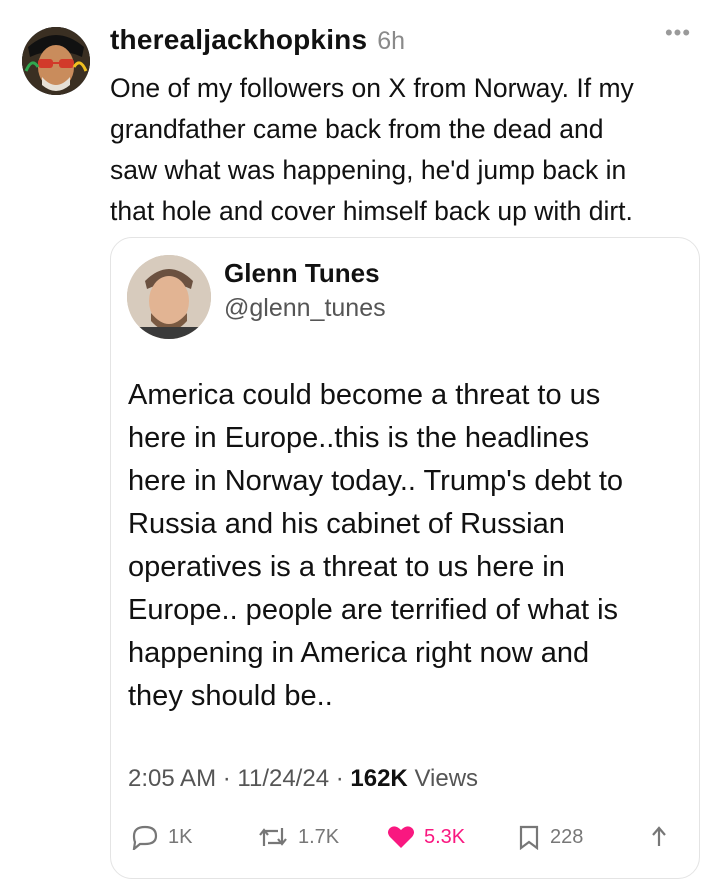 The width and height of the screenshot is (720, 879). Describe the element at coordinates (659, 836) in the screenshot. I see `share-icon` at that location.